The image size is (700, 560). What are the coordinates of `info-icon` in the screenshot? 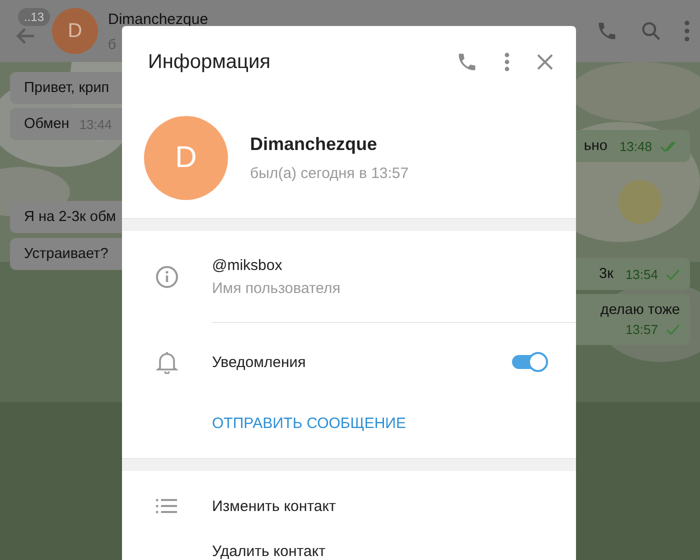 It's located at (167, 276).